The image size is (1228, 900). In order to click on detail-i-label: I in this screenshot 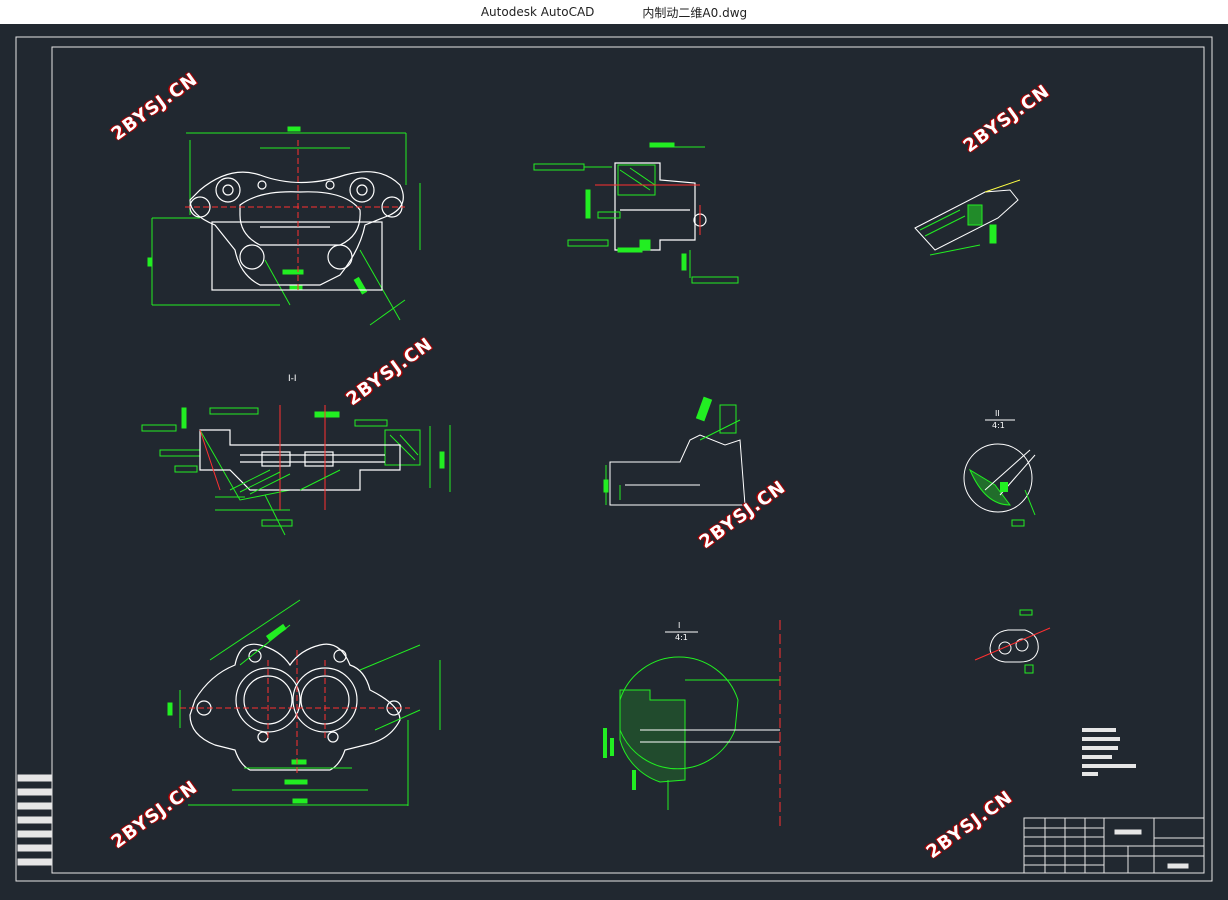, I will do `click(679, 625)`.